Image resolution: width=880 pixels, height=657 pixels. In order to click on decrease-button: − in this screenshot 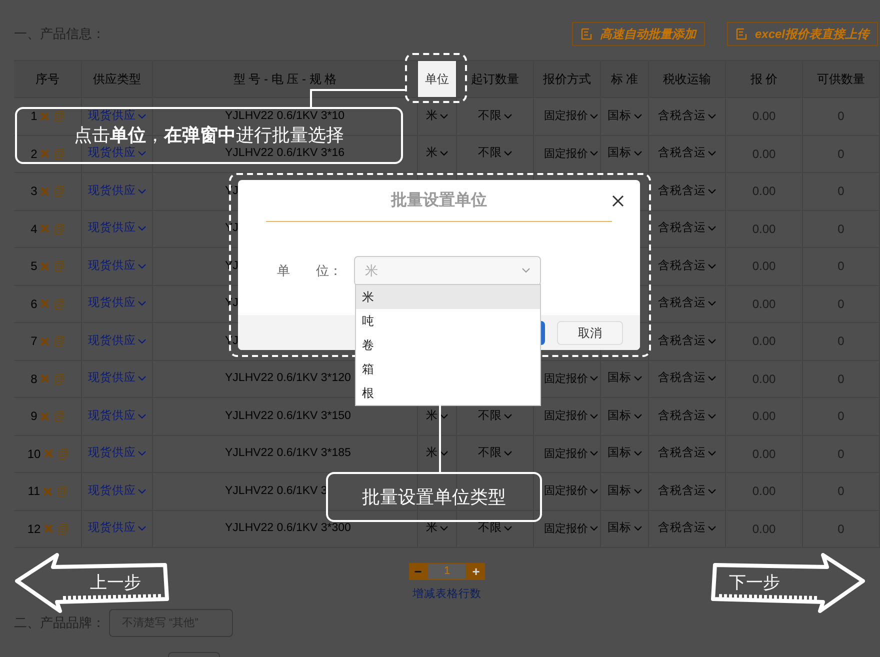, I will do `click(418, 571)`.